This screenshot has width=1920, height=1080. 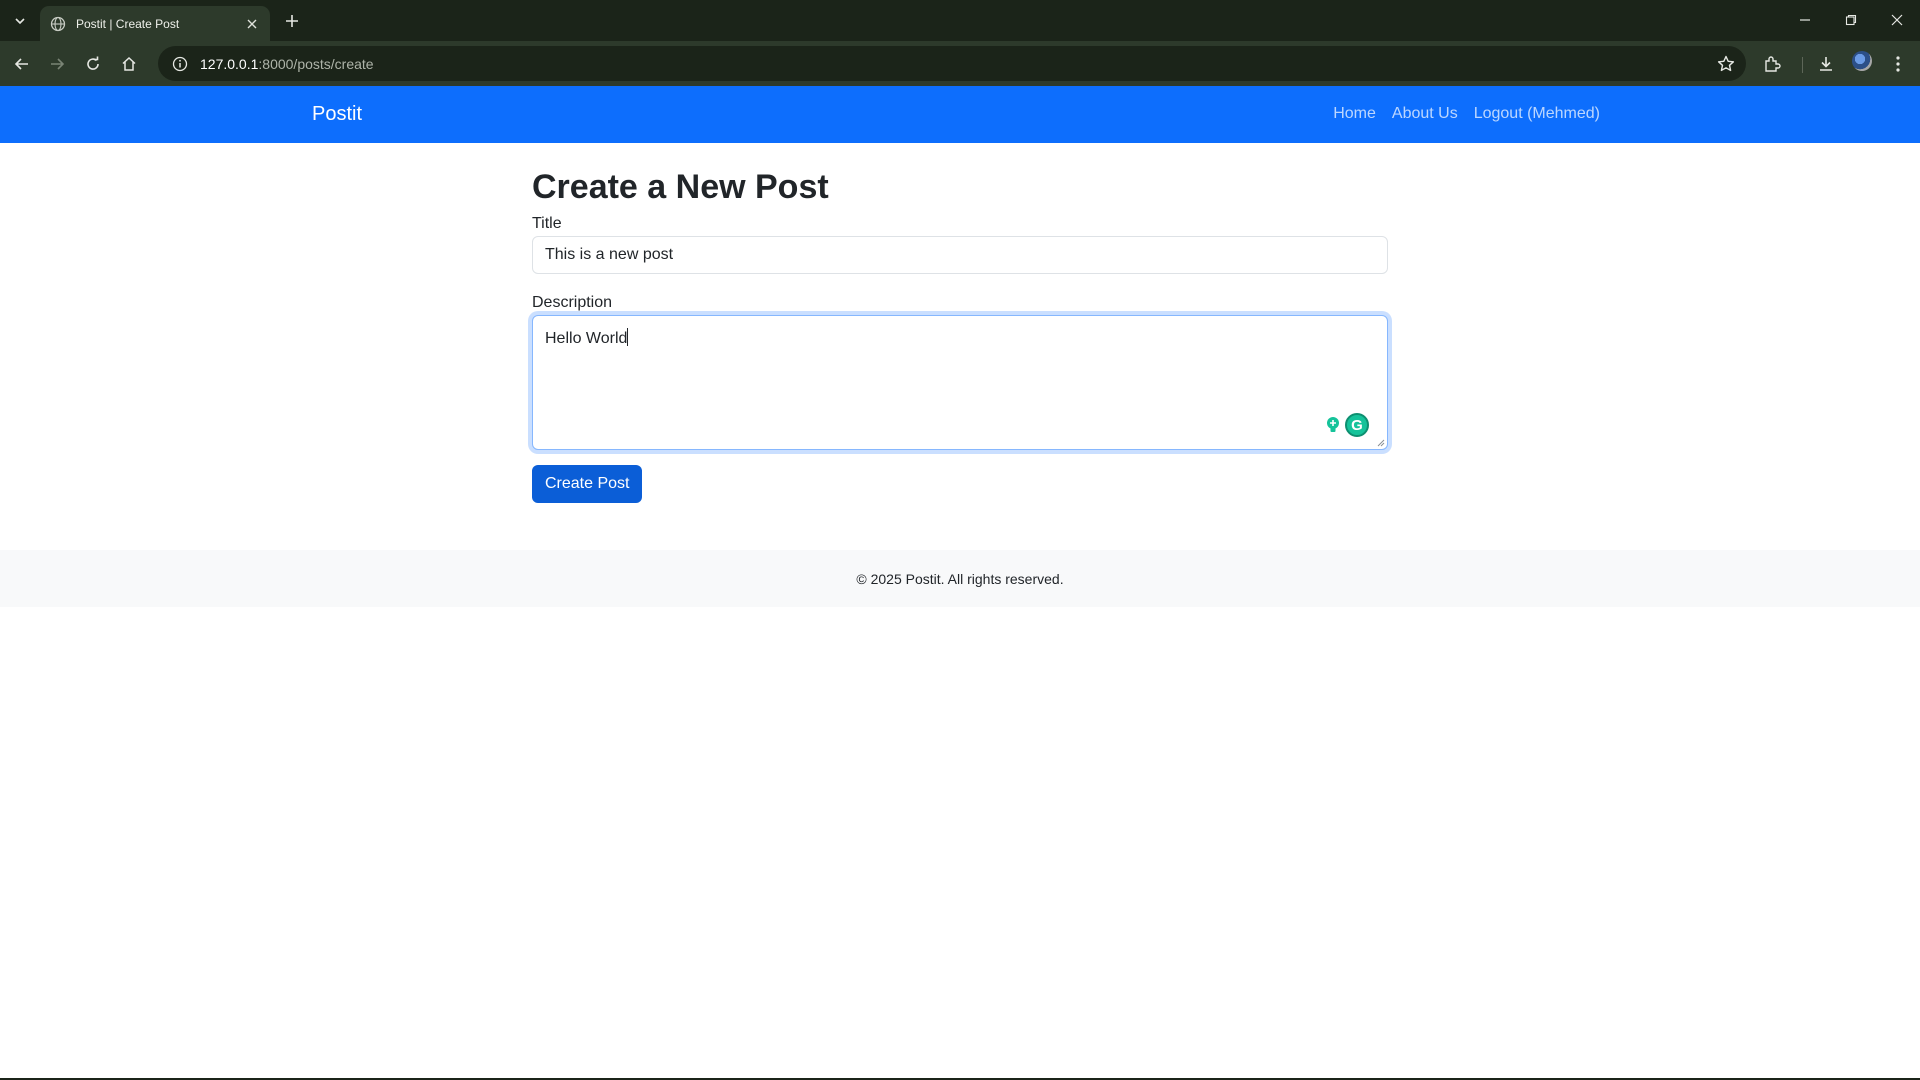 I want to click on extensions-icon, so click(x=1772, y=64).